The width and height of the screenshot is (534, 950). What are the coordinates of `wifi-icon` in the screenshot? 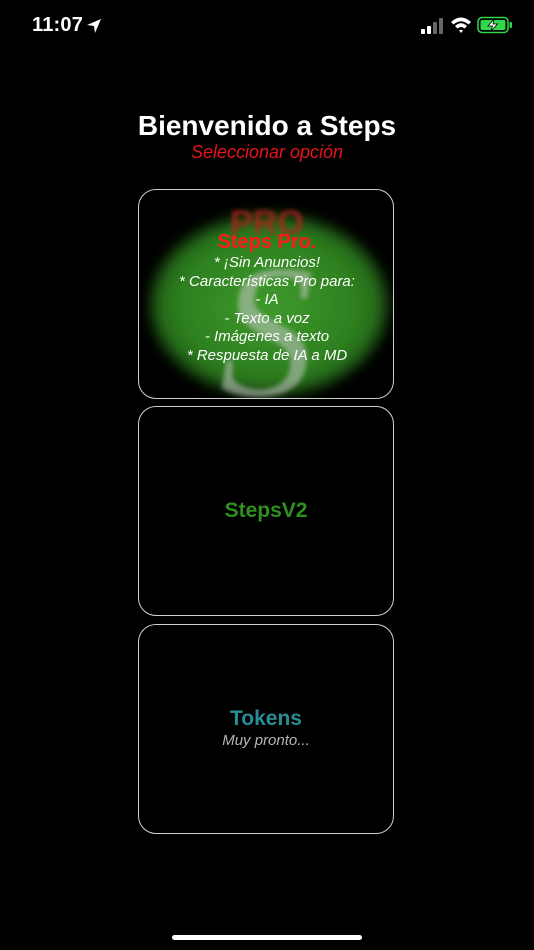 It's located at (461, 25).